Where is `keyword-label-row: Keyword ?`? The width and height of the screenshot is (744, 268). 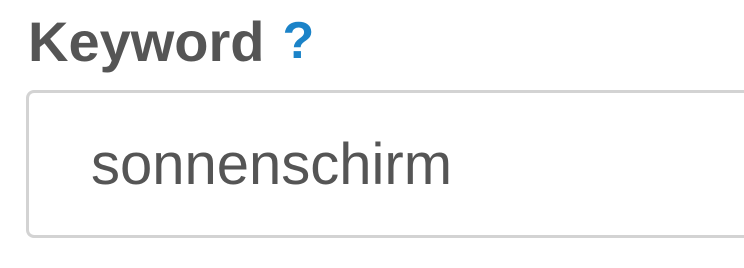
keyword-label-row: Keyword ? is located at coordinates (171, 41).